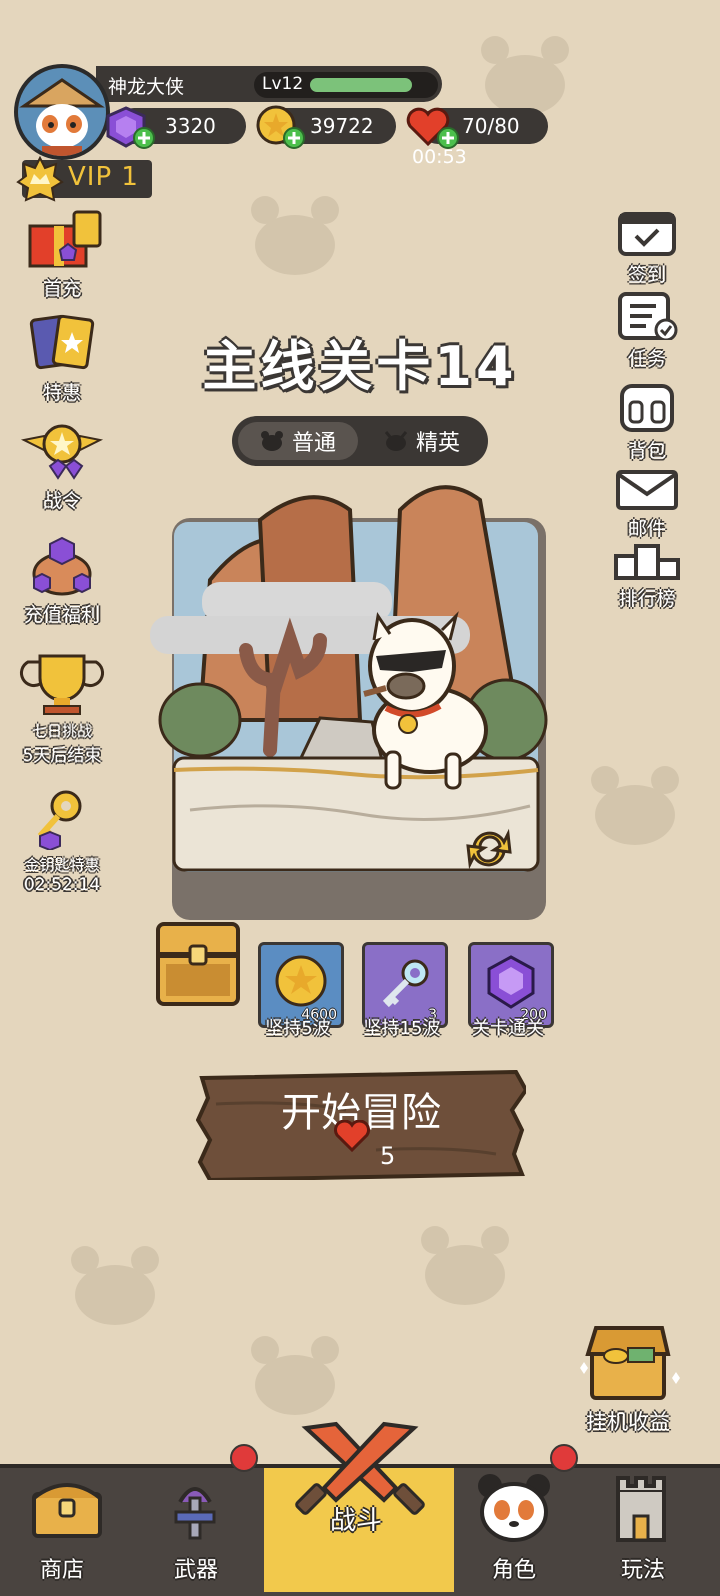 The width and height of the screenshot is (720, 1596). Describe the element at coordinates (489, 849) in the screenshot. I see `refresh-icon` at that location.